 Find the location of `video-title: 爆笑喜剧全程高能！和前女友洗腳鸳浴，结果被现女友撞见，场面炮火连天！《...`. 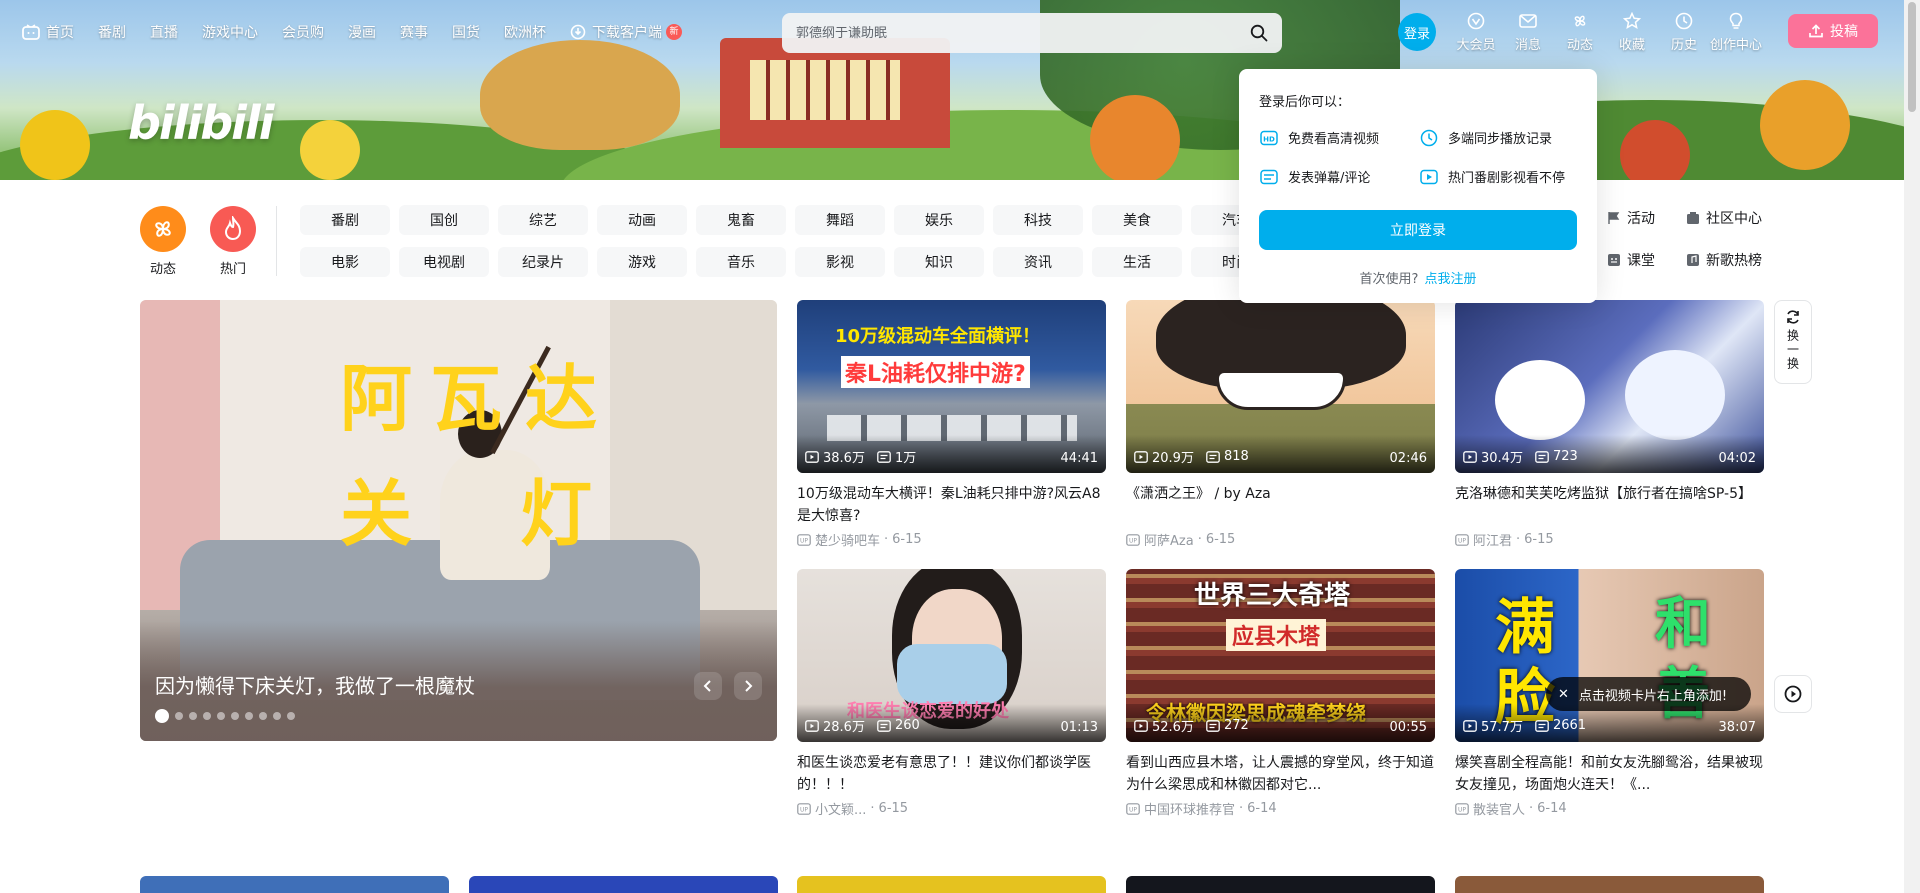

video-title: 爆笑喜剧全程高能！和前女友洗腳鸳浴，结果被现女友撞见，场面炮火连天！《... is located at coordinates (1609, 774).